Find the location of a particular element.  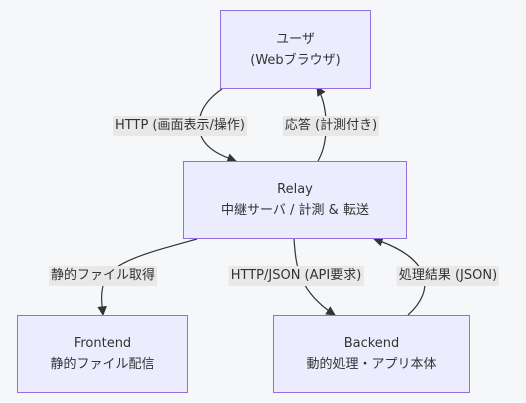

node-frontend-title: Frontend is located at coordinates (102, 343).